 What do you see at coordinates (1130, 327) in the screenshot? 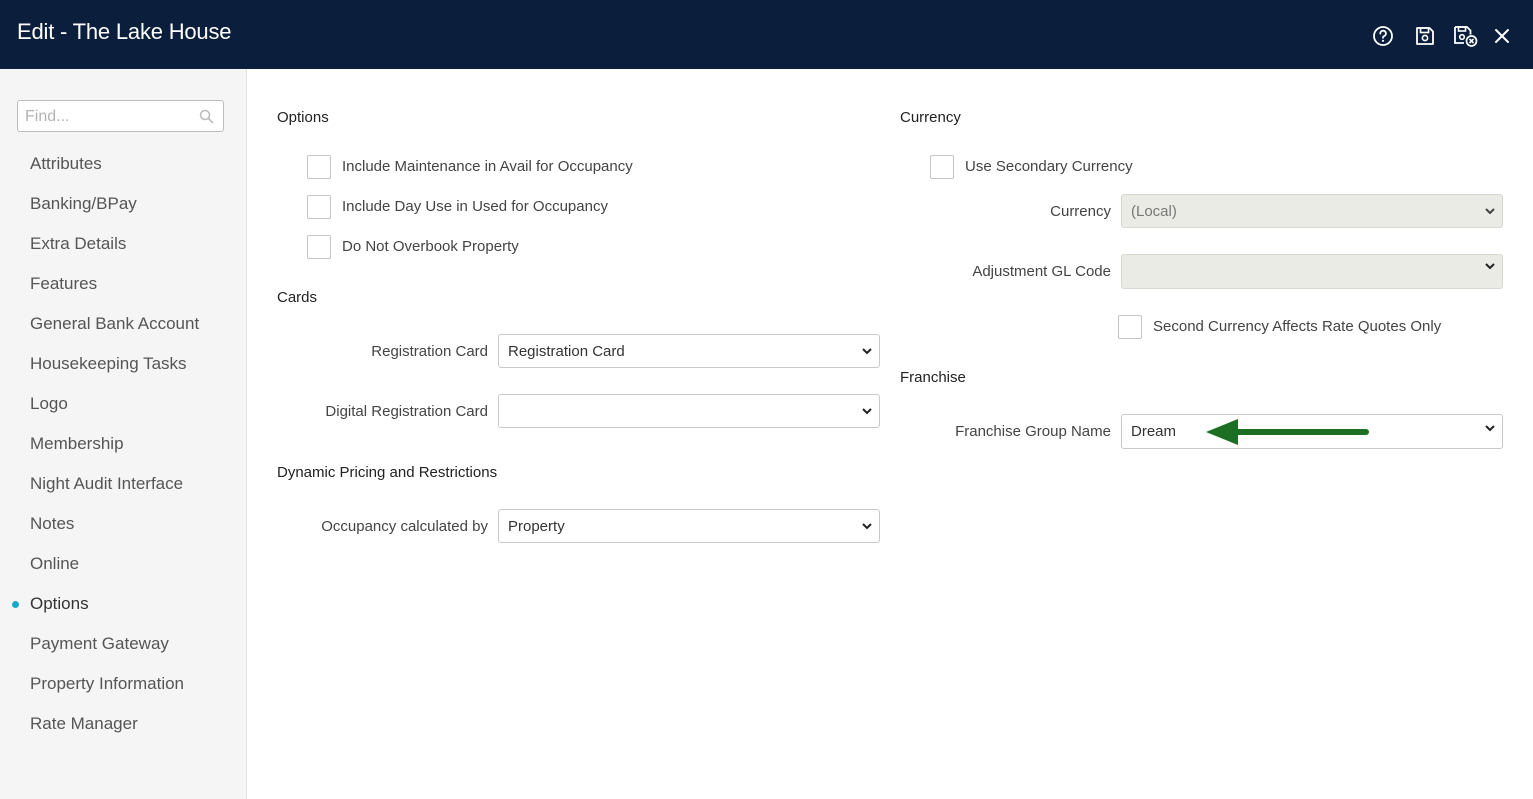
I see `second-currency-affects-checkbox` at bounding box center [1130, 327].